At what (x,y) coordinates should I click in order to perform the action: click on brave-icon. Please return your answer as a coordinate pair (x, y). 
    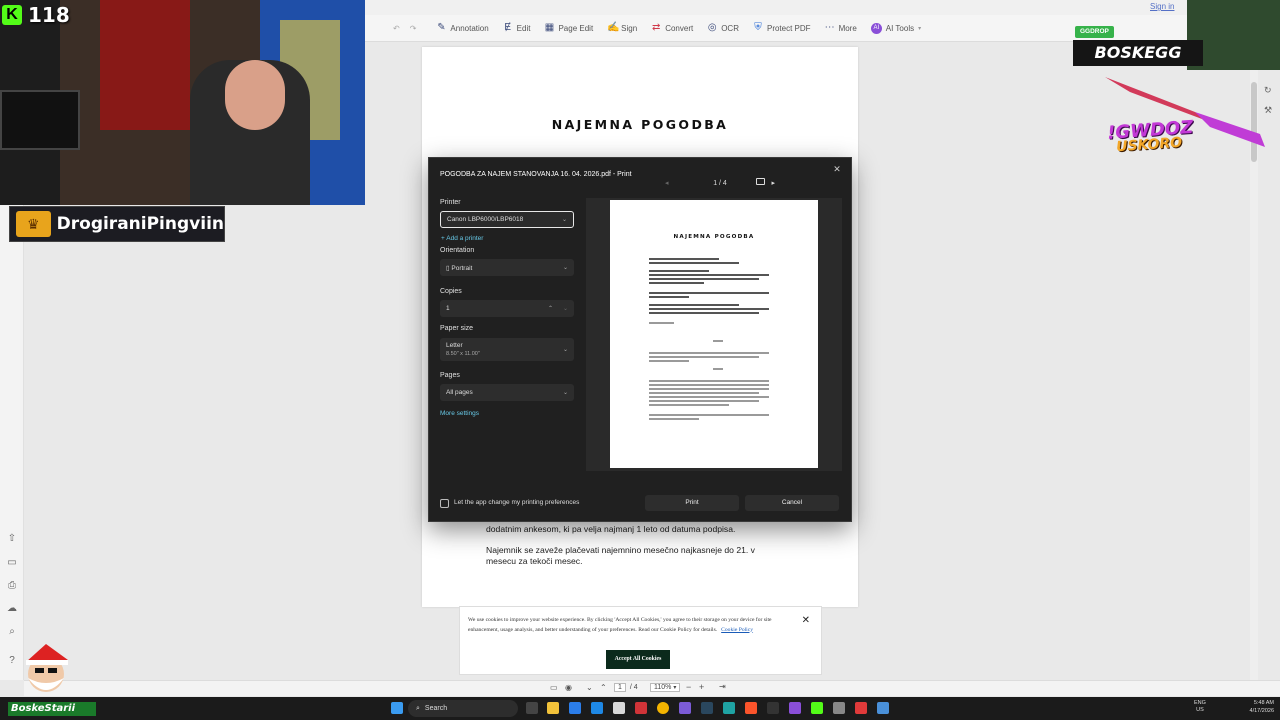
    Looking at the image, I should click on (751, 708).